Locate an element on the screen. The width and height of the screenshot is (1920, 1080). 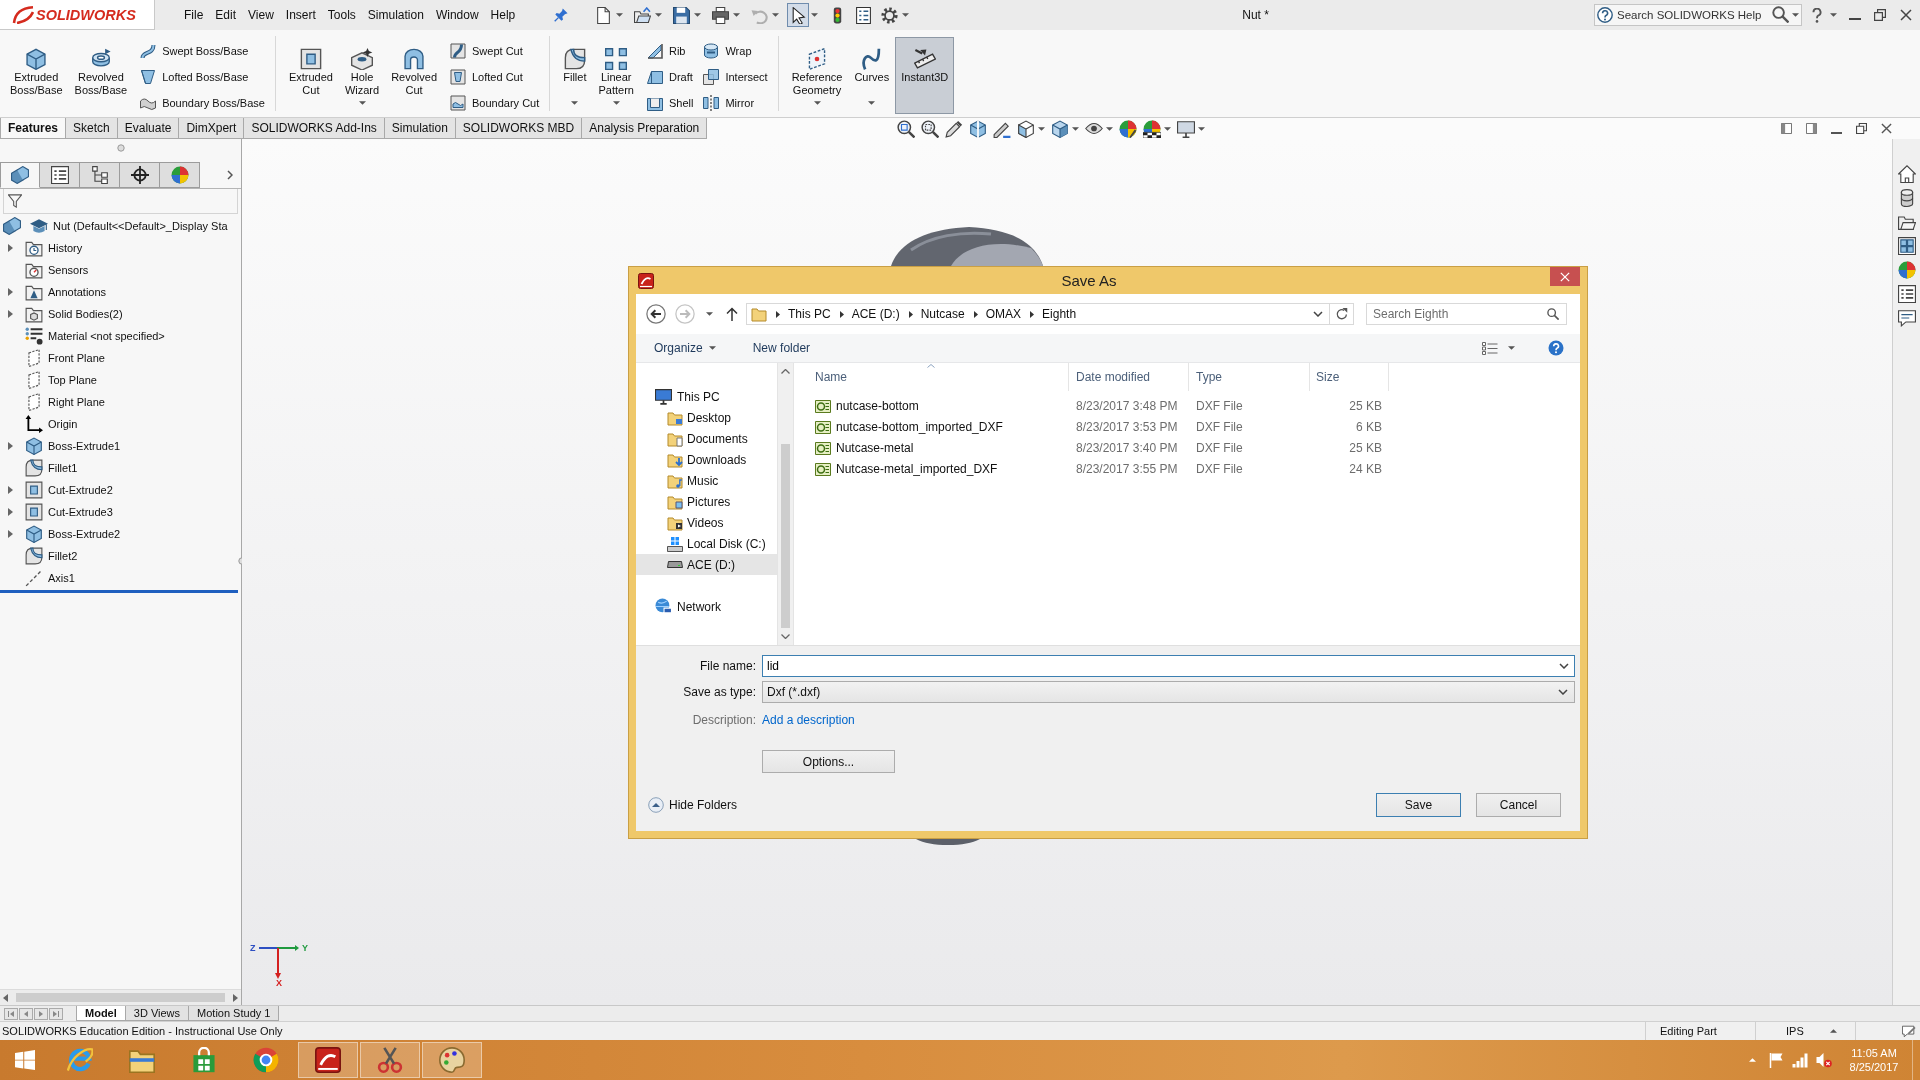
ribbon-button: Linear Pattern is located at coordinates (616, 75).